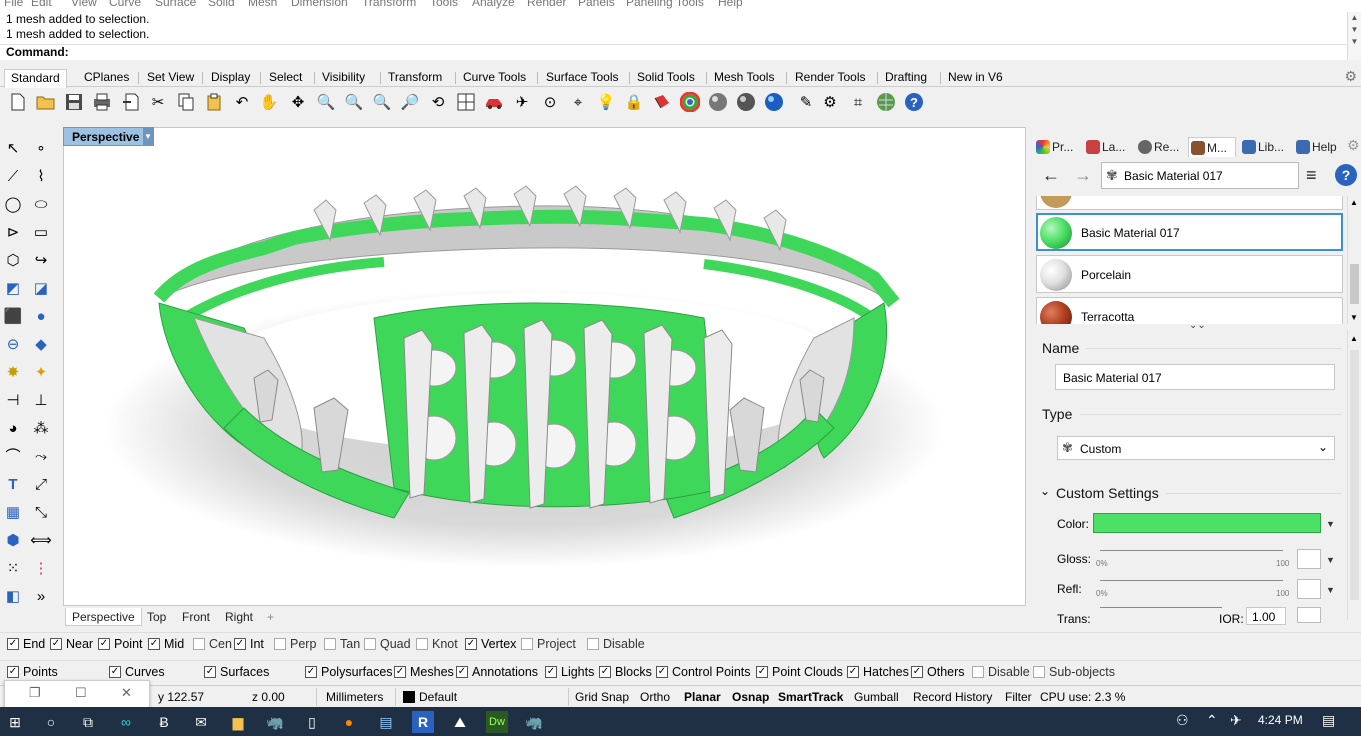 The width and height of the screenshot is (1361, 736). I want to click on units-label: Millimeters, so click(354, 697).